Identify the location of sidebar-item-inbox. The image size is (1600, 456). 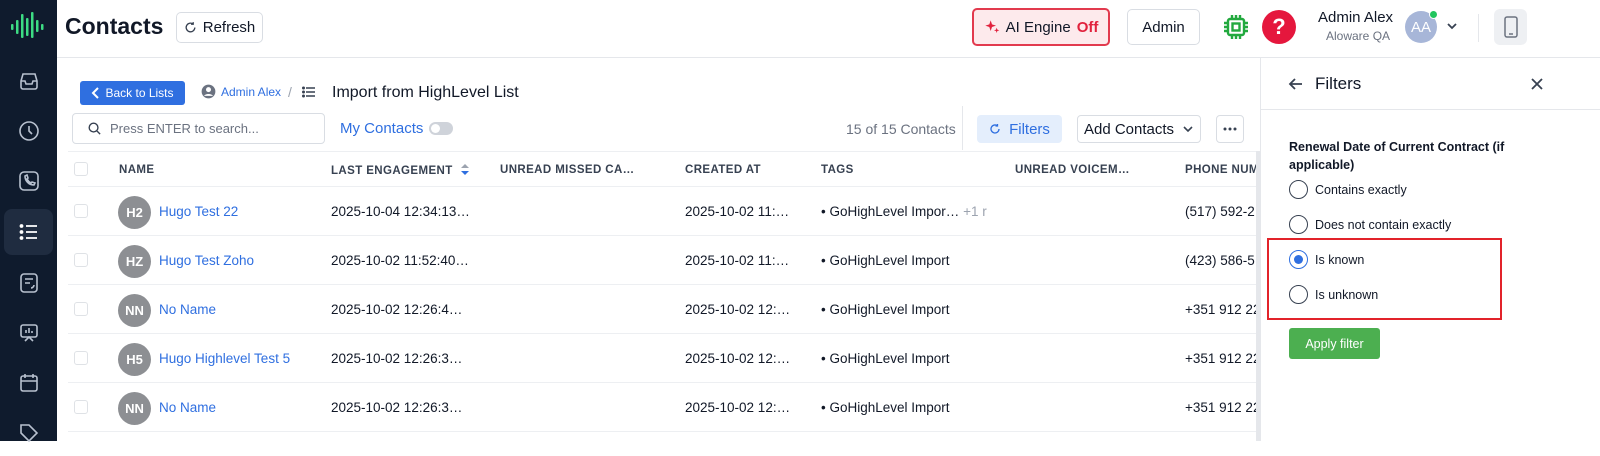
(28, 81).